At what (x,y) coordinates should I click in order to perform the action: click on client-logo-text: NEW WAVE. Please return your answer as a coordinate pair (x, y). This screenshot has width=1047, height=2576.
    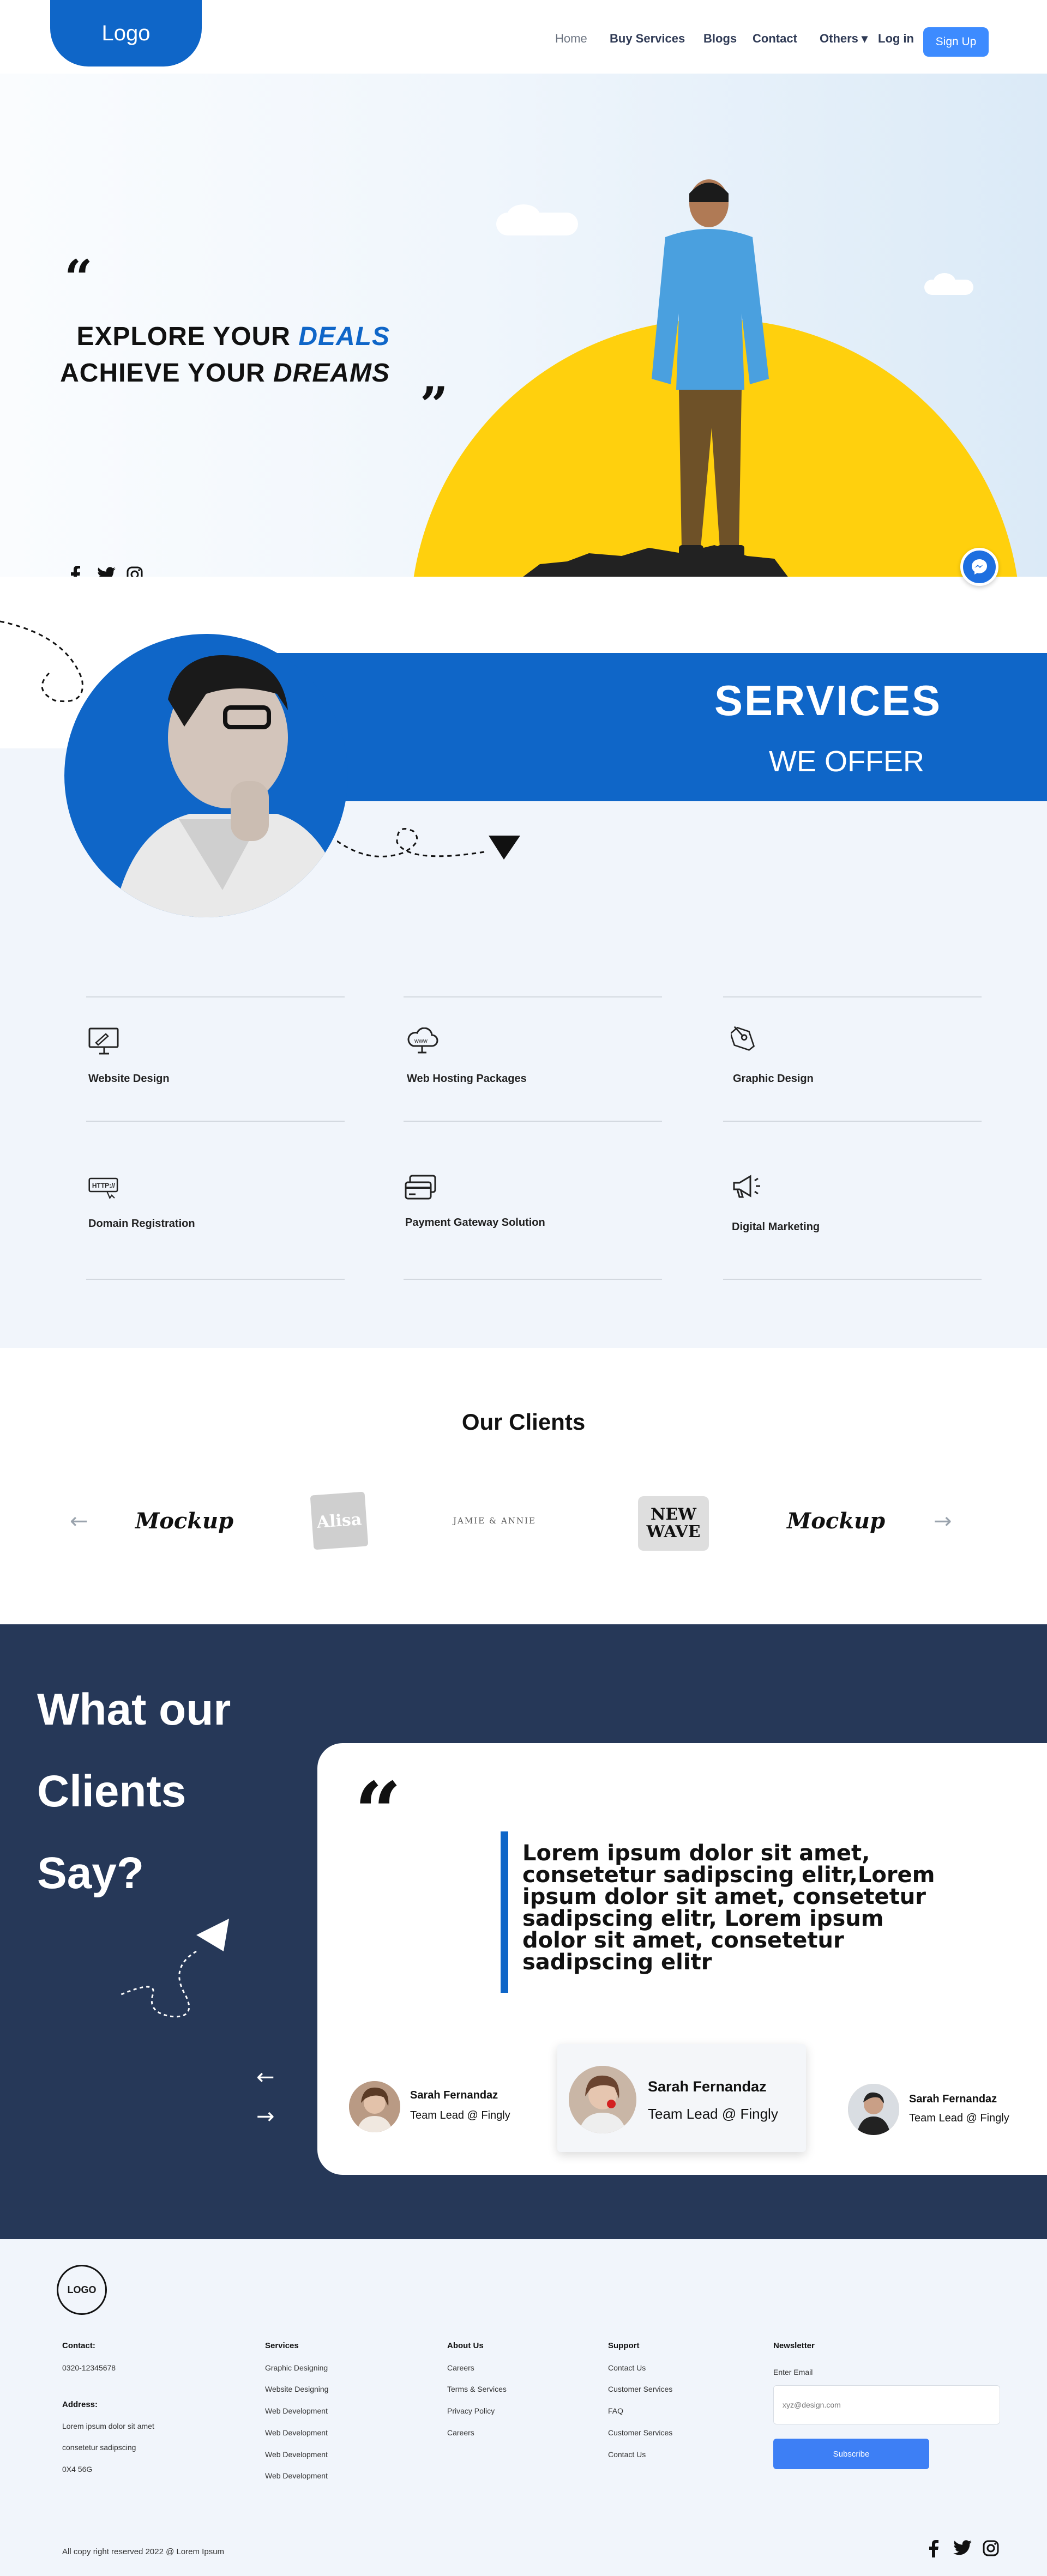
    Looking at the image, I should click on (673, 1523).